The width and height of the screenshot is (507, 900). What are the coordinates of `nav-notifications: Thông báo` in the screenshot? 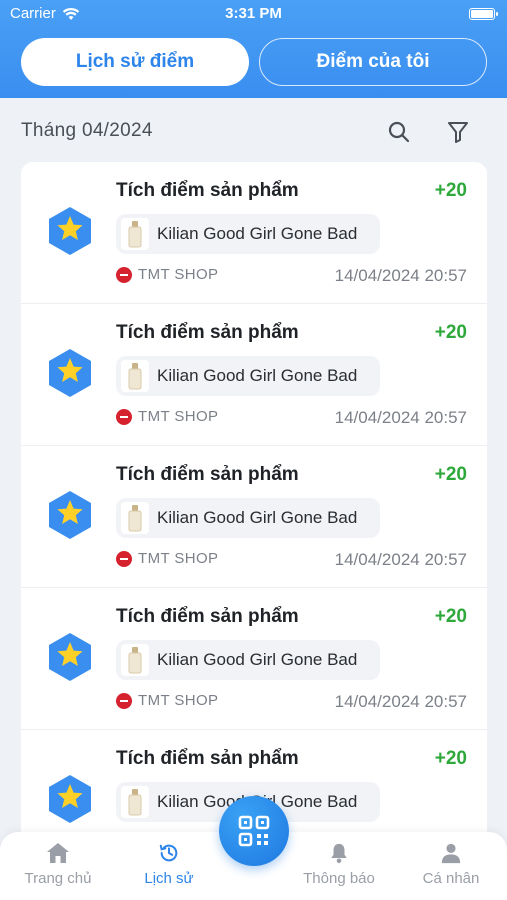 It's located at (339, 864).